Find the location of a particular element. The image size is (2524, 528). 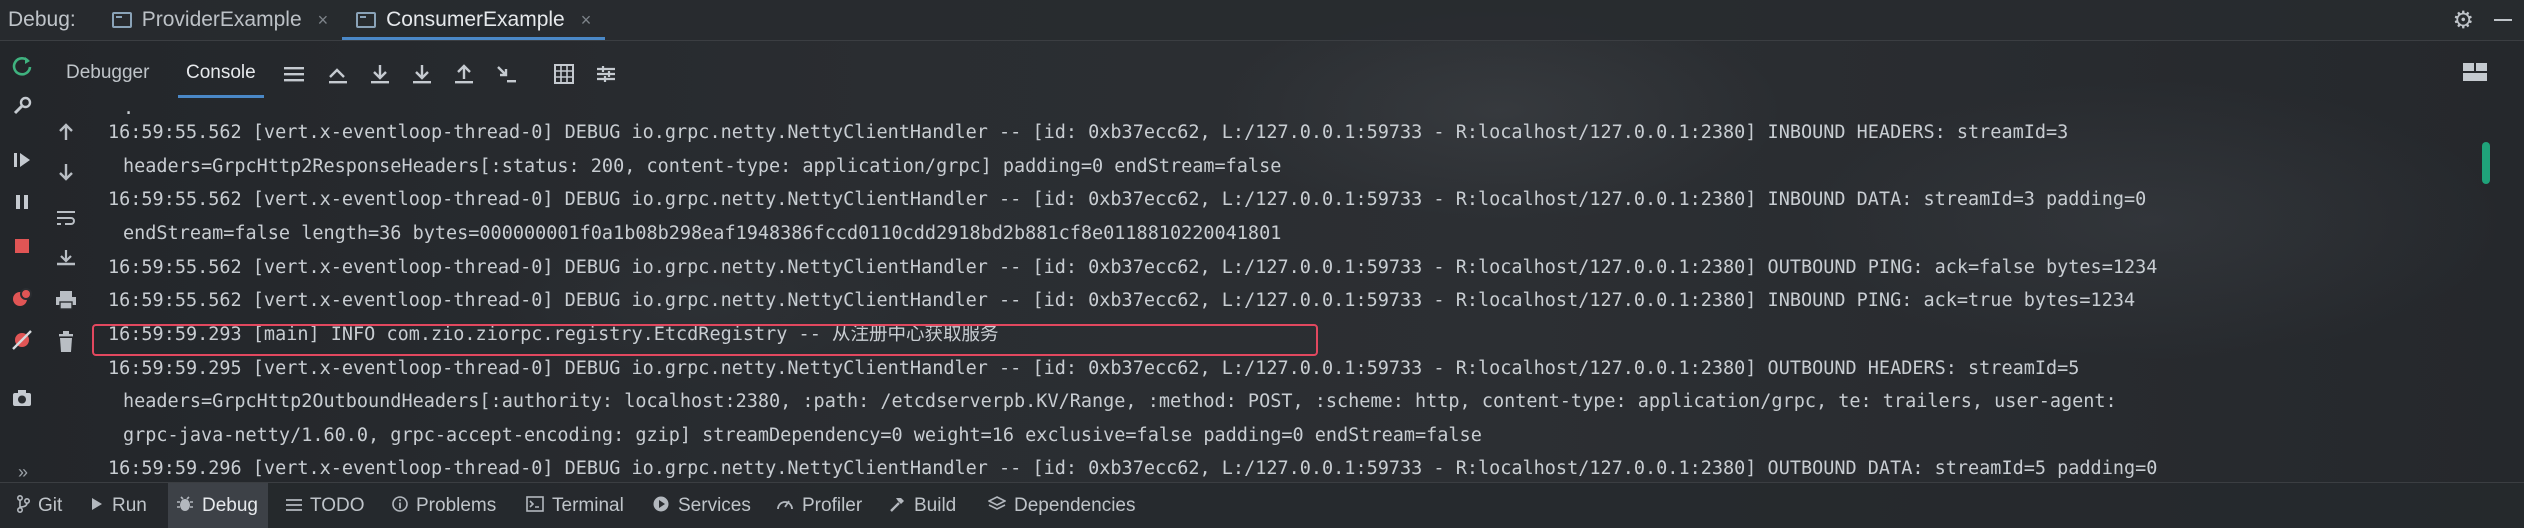

console-toolbar is located at coordinates (66, 293).